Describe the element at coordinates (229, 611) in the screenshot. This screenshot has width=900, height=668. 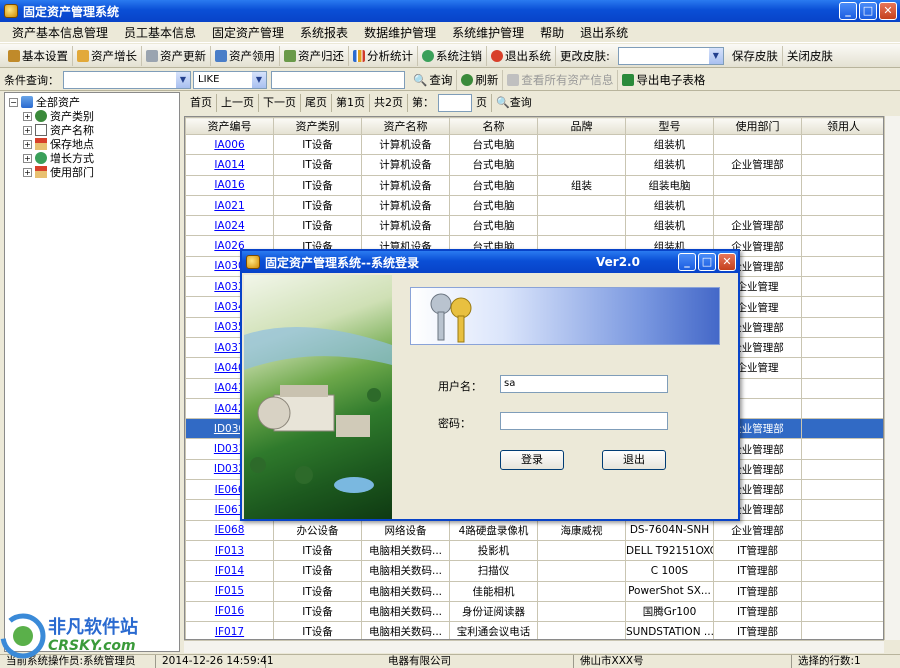
I see `asset-id-link: IF016` at that location.